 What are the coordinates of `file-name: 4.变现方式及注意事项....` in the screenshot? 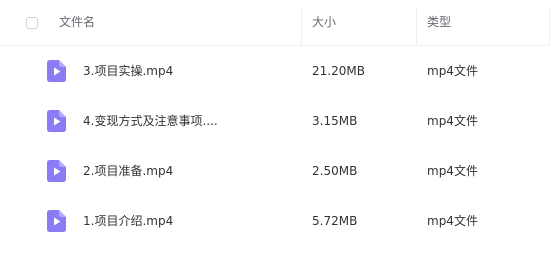 It's located at (150, 121).